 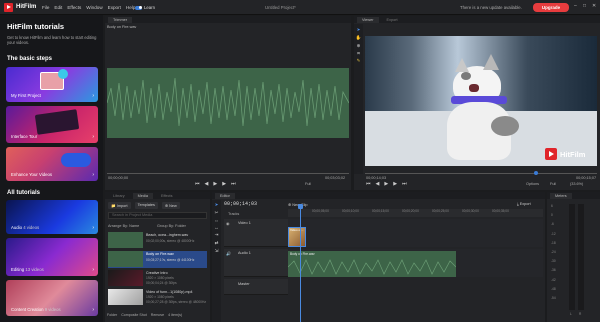 I want to click on cat-ear-left, so click(x=462, y=65).